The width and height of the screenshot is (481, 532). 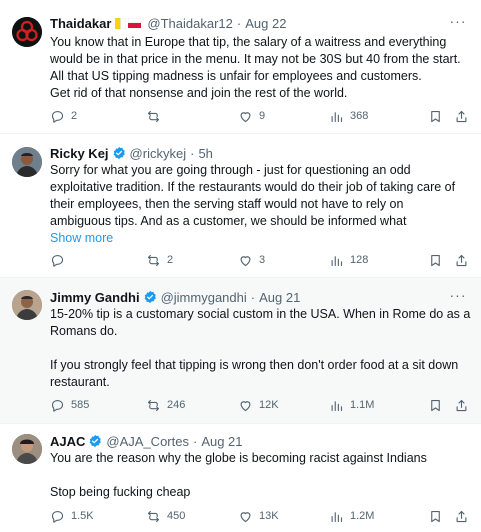 I want to click on like-button: 13K, so click(x=258, y=516).